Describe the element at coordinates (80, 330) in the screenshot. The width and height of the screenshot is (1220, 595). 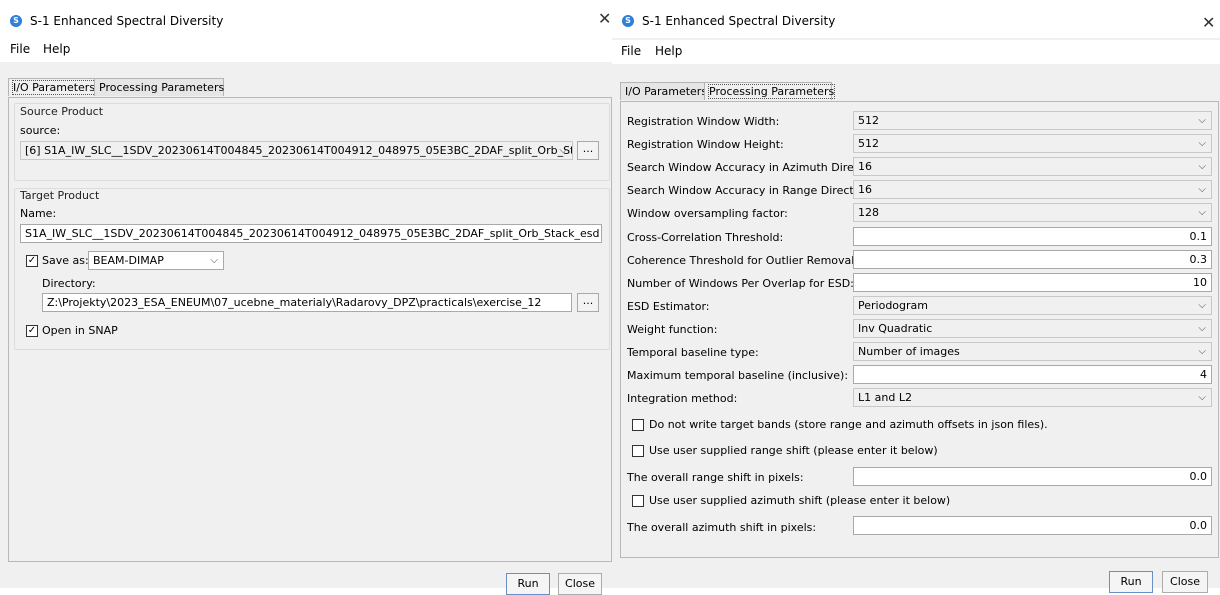
I see `open-in-snap-label: Open in SNAP` at that location.